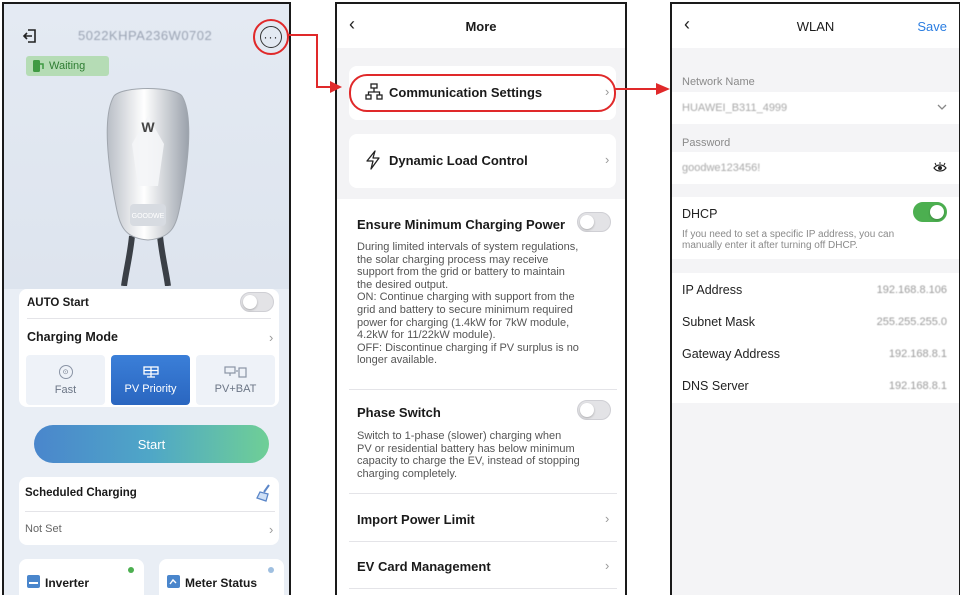  What do you see at coordinates (712, 290) in the screenshot?
I see `ip-address-label: IP Address` at bounding box center [712, 290].